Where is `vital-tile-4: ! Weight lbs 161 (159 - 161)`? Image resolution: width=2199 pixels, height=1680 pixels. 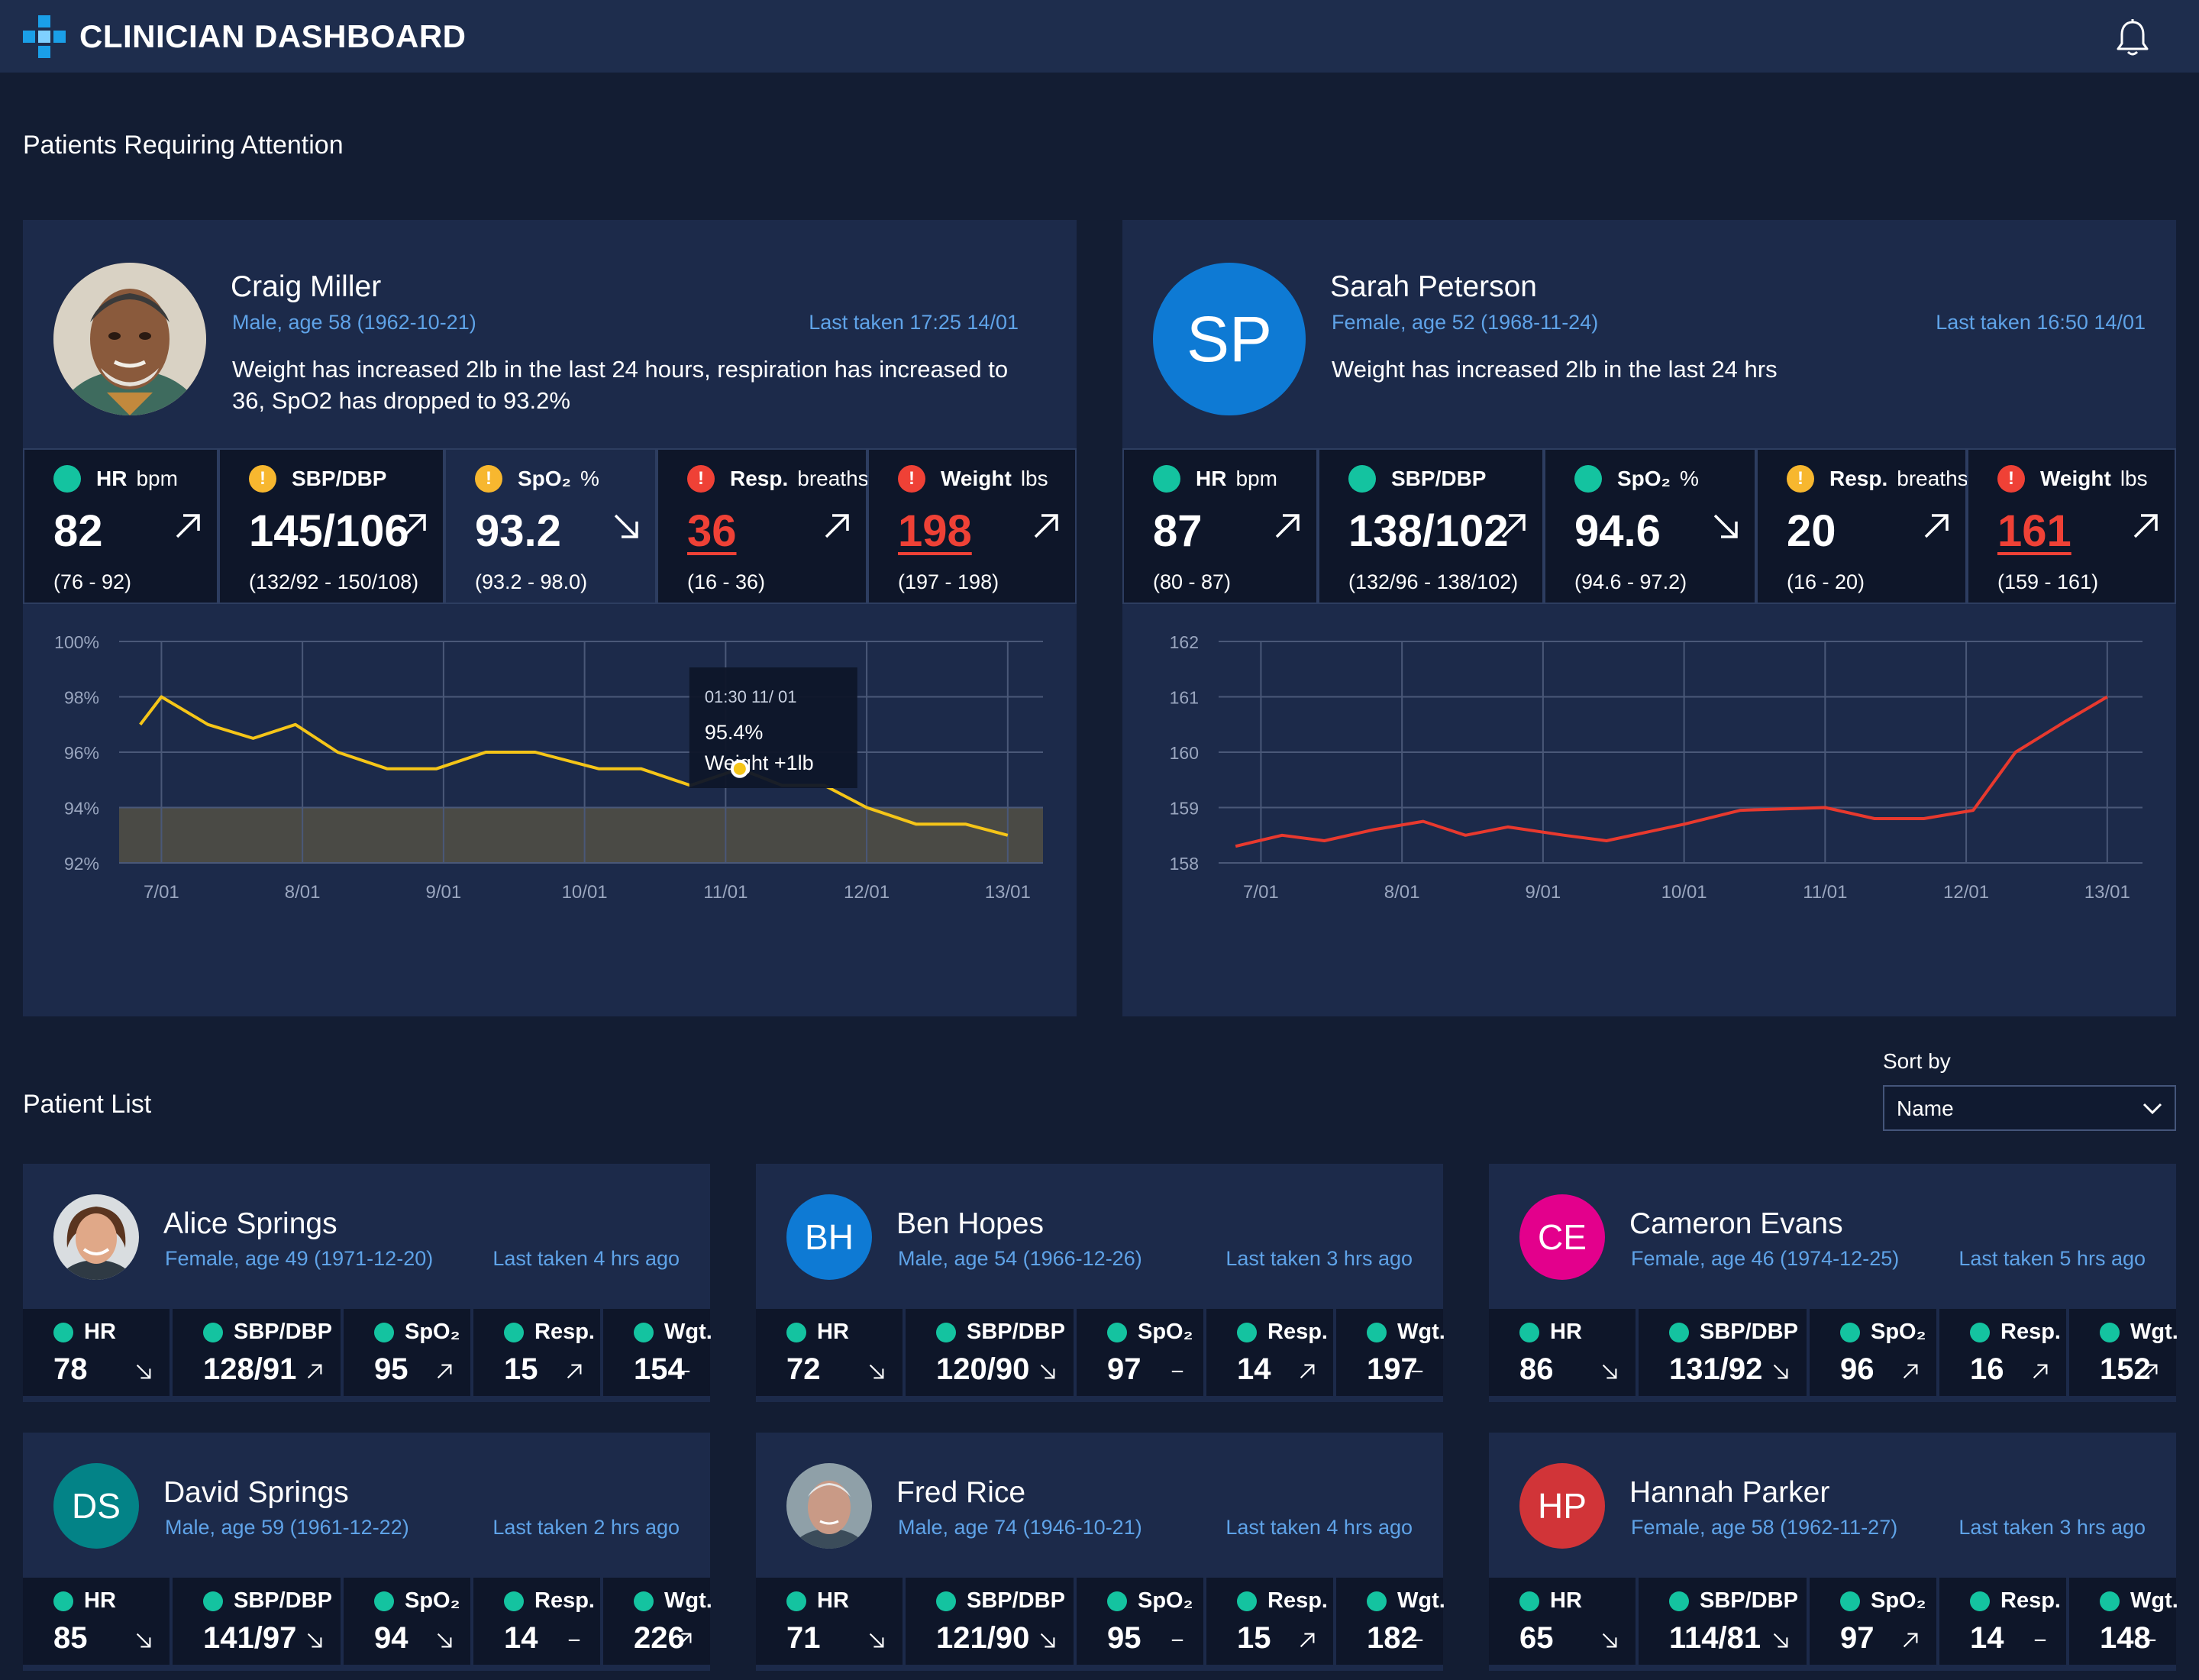
vital-tile-4: ! Weight lbs 161 (159 - 161) is located at coordinates (2071, 526).